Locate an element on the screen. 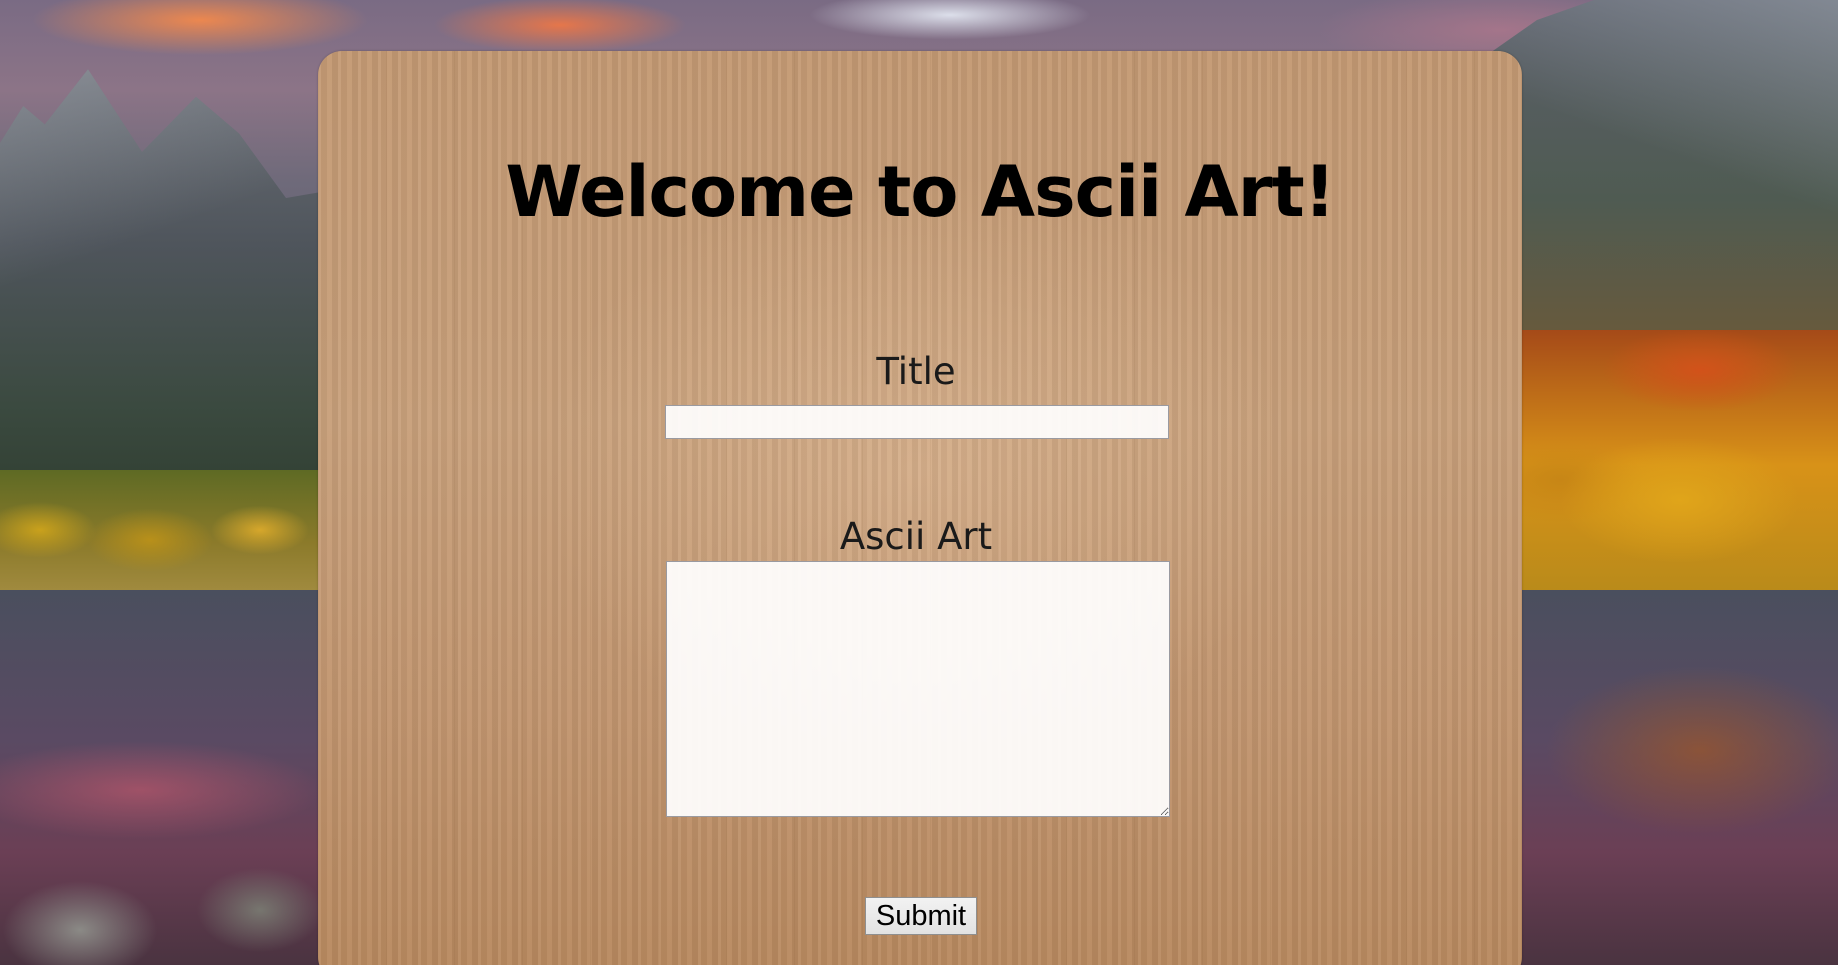 This screenshot has height=965, width=1838. background-foliage-right is located at coordinates (1659, 465).